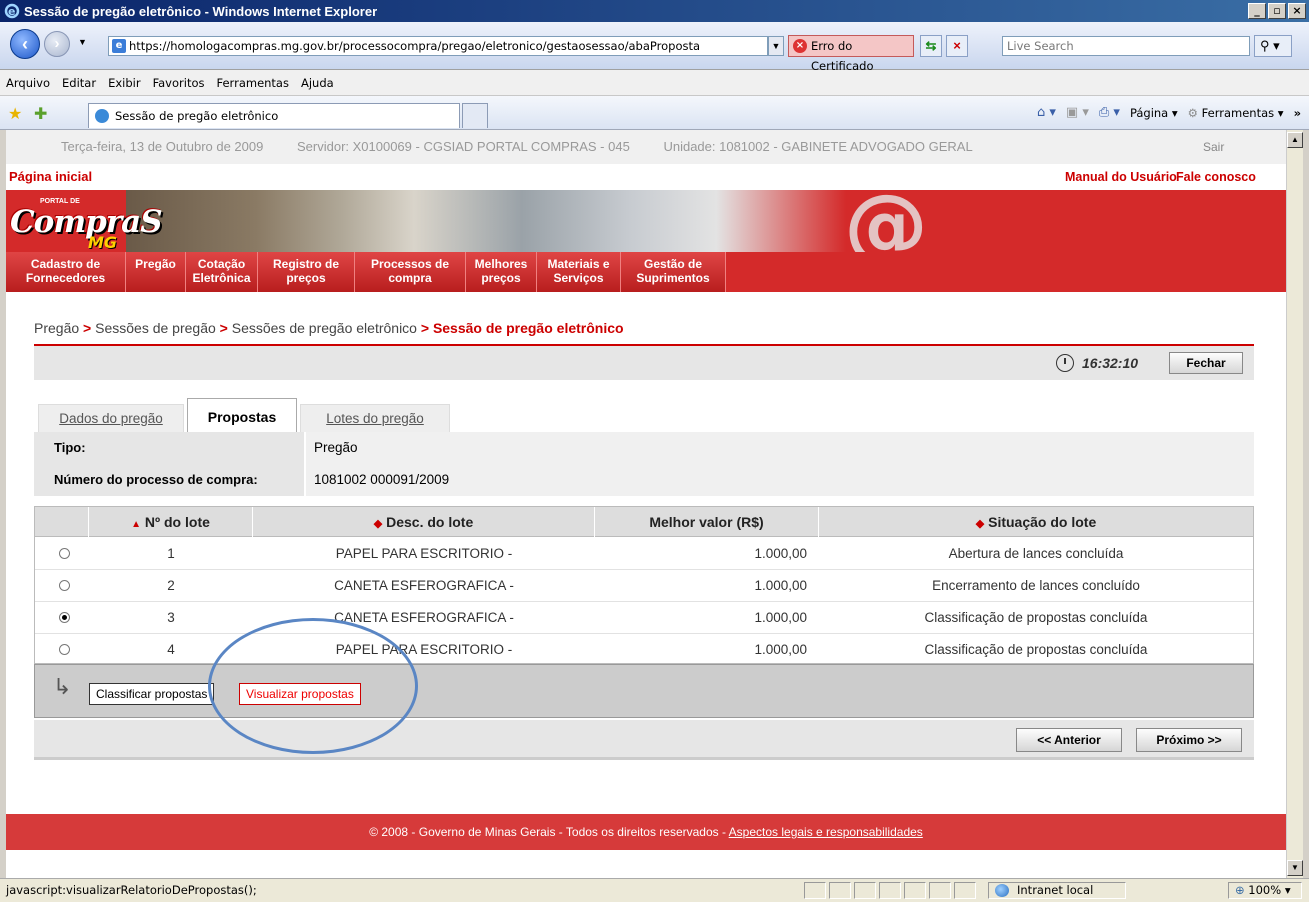 Image resolution: width=1309 pixels, height=902 pixels. What do you see at coordinates (82, 42) in the screenshot?
I see `history-dropdown-icon: ▼` at bounding box center [82, 42].